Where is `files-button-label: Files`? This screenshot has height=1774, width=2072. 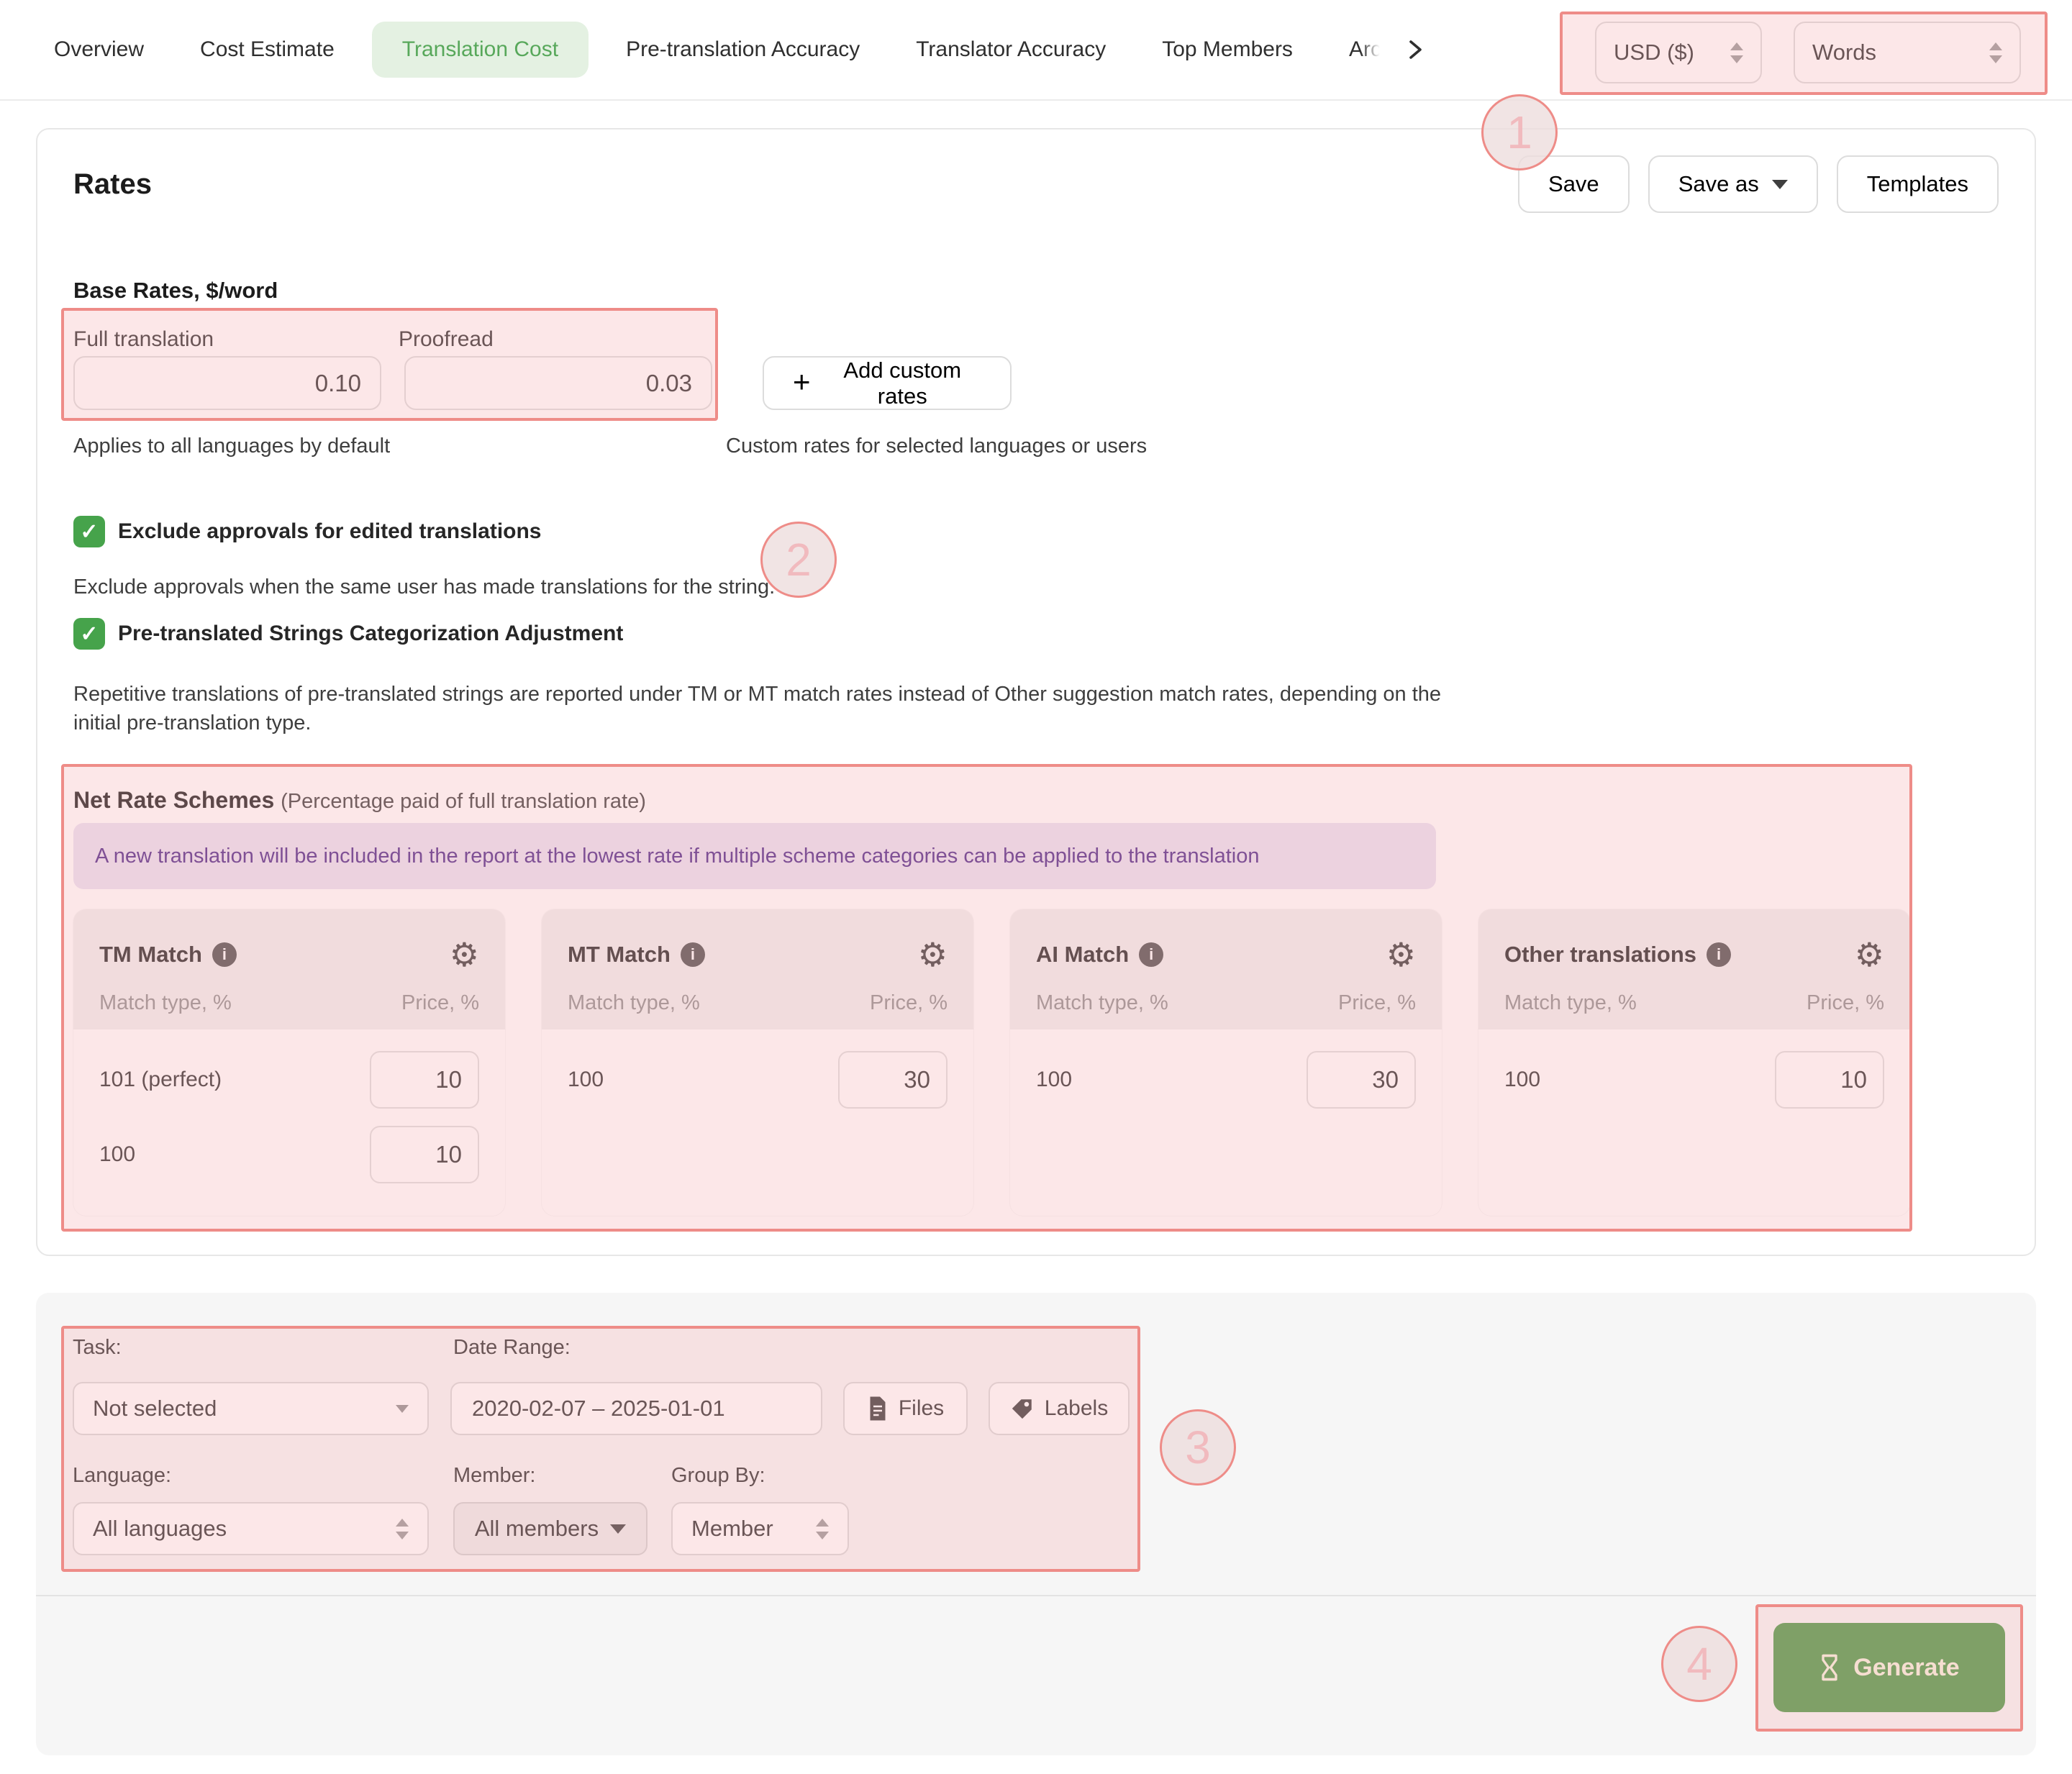 files-button-label: Files is located at coordinates (922, 1408).